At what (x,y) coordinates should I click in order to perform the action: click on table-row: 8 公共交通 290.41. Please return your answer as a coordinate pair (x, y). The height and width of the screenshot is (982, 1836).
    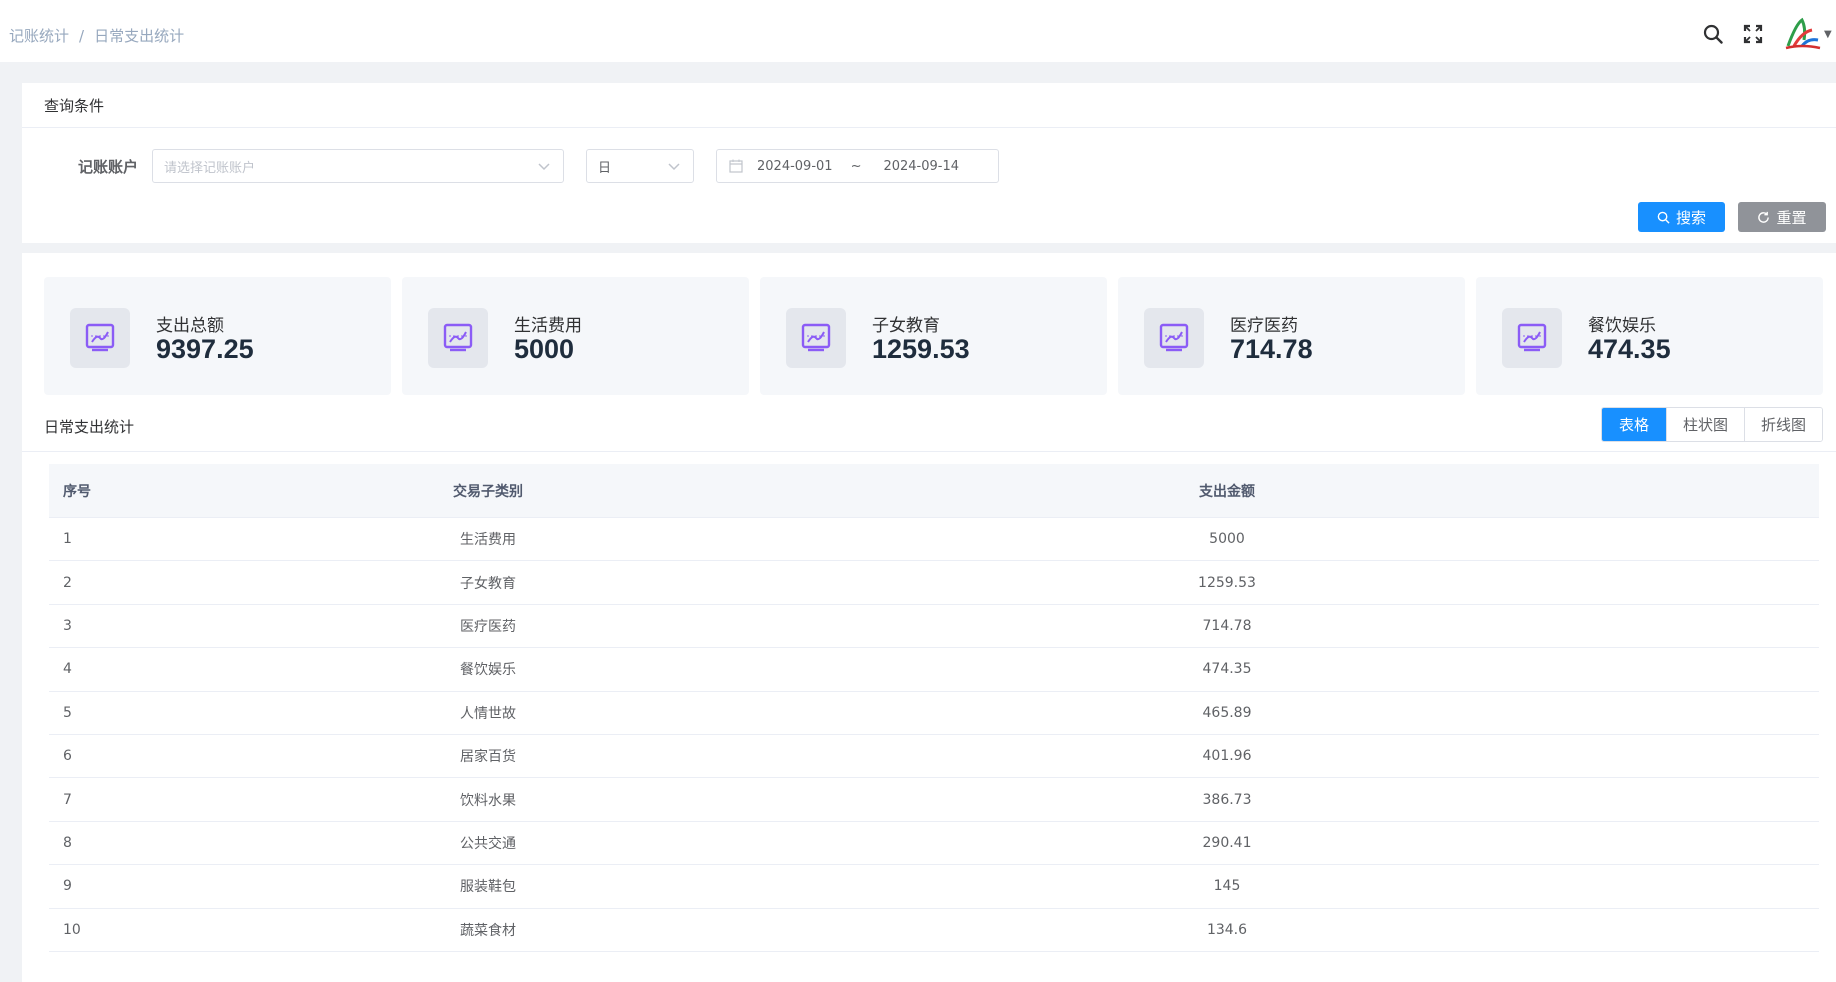
    Looking at the image, I should click on (934, 844).